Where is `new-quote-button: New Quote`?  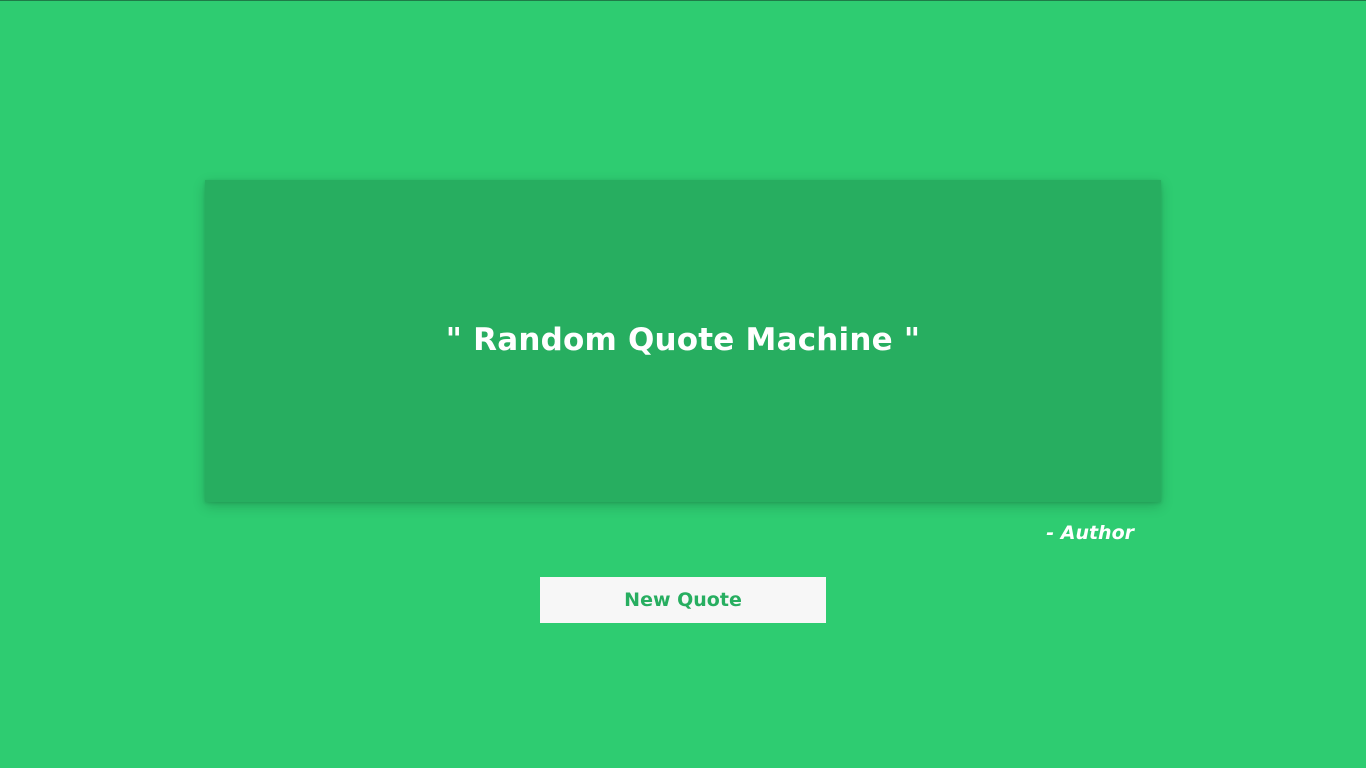
new-quote-button: New Quote is located at coordinates (683, 600).